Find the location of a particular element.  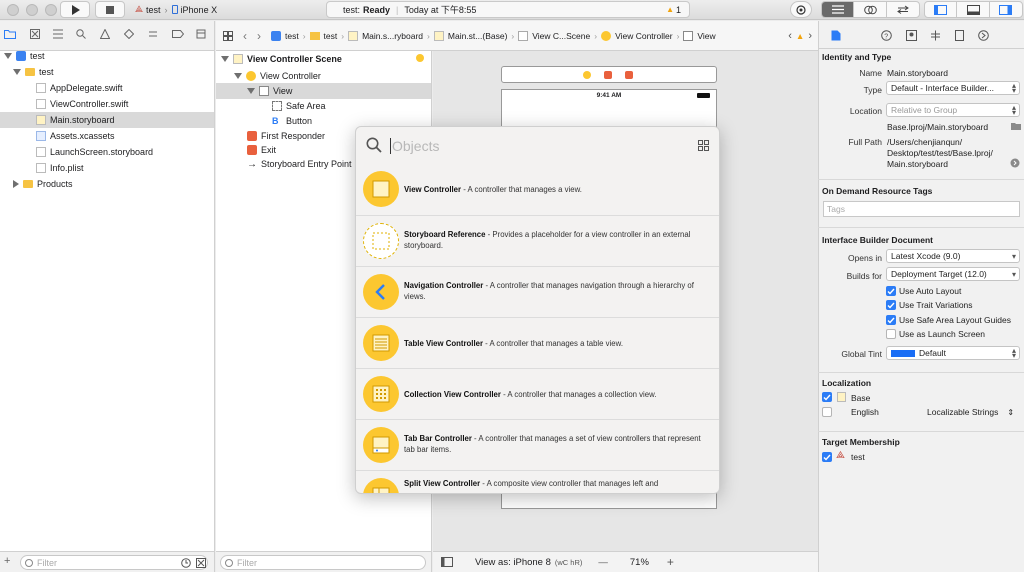

close-window-button is located at coordinates (13, 10).